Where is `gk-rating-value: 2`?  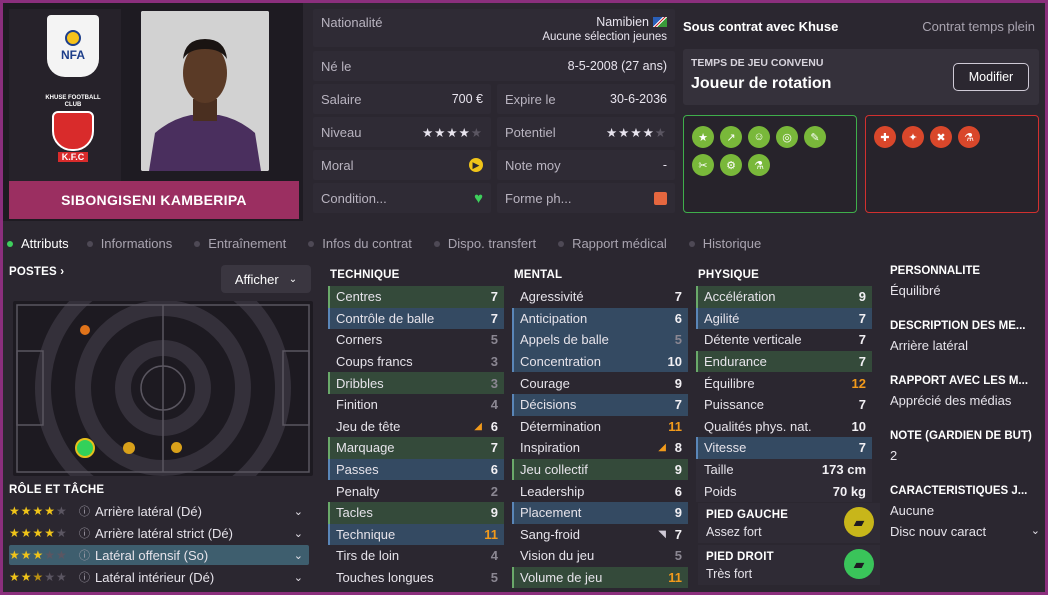 gk-rating-value: 2 is located at coordinates (894, 455).